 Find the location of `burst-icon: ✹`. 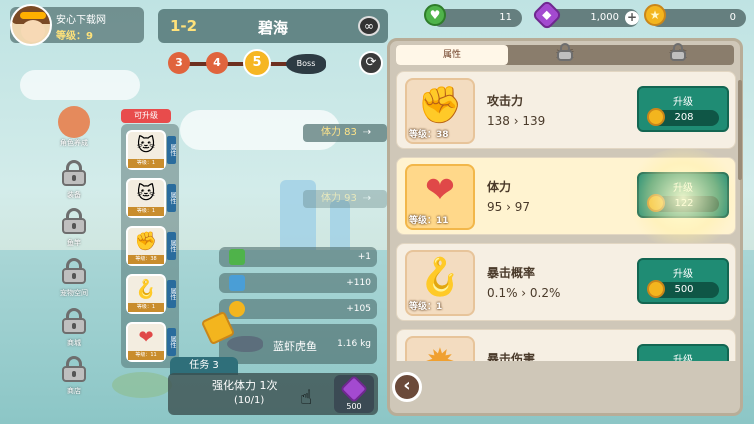

burst-icon: ✹ is located at coordinates (440, 351).